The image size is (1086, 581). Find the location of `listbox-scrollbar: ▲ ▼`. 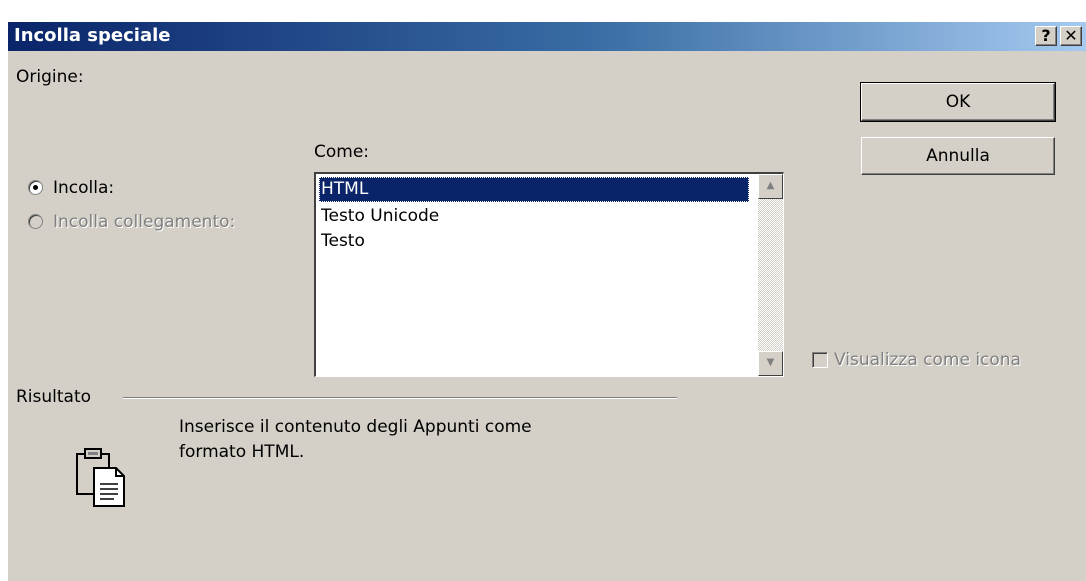

listbox-scrollbar: ▲ ▼ is located at coordinates (770, 275).